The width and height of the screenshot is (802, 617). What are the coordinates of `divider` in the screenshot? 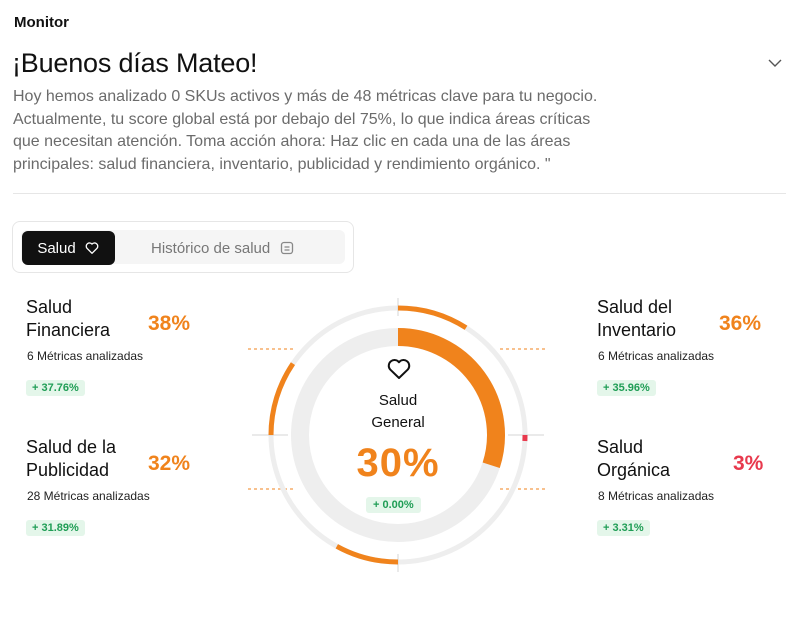 It's located at (399, 193).